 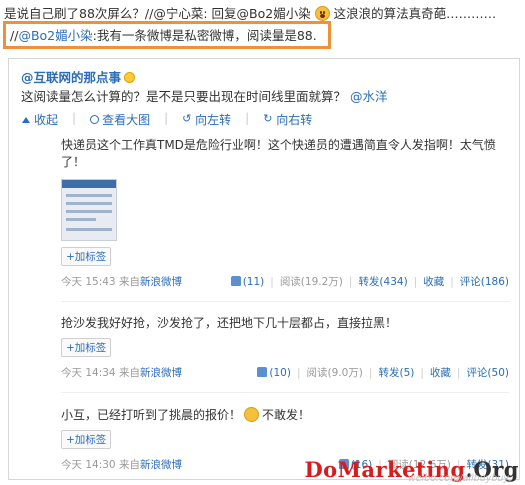 What do you see at coordinates (157, 13) in the screenshot?
I see `repost-text-1: 是说自己刷了88次屏么？//@宁心菜: 回复@Bo2媚小染` at bounding box center [157, 13].